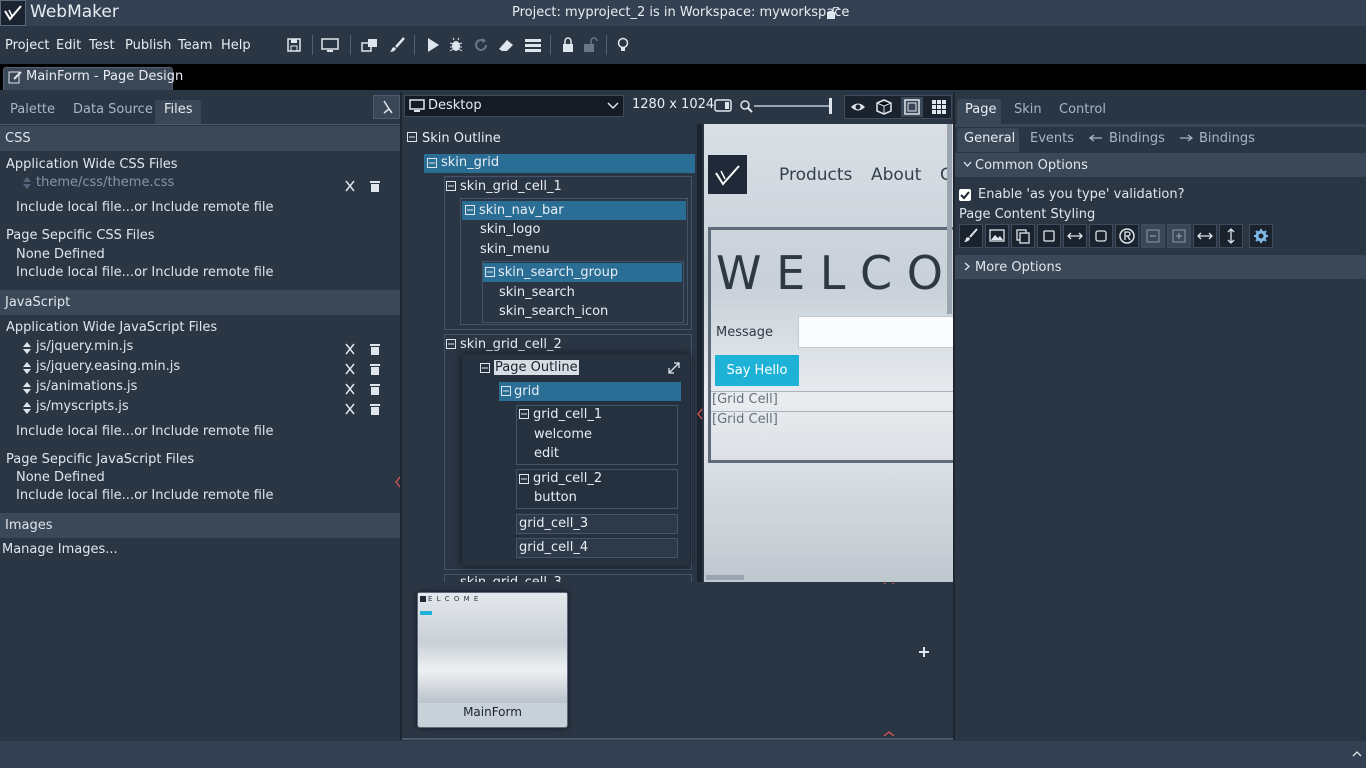  I want to click on style-settings-button, so click(1261, 236).